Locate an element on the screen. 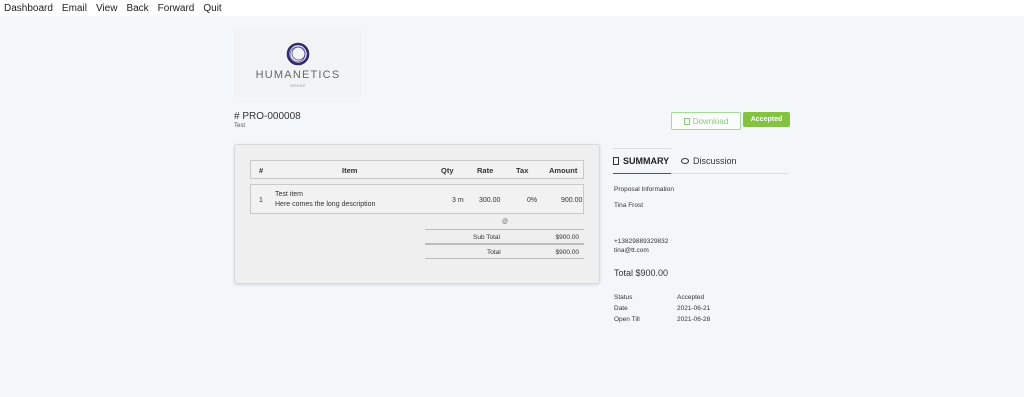 The height and width of the screenshot is (397, 1024). tab-discussion: Discussion is located at coordinates (709, 161).